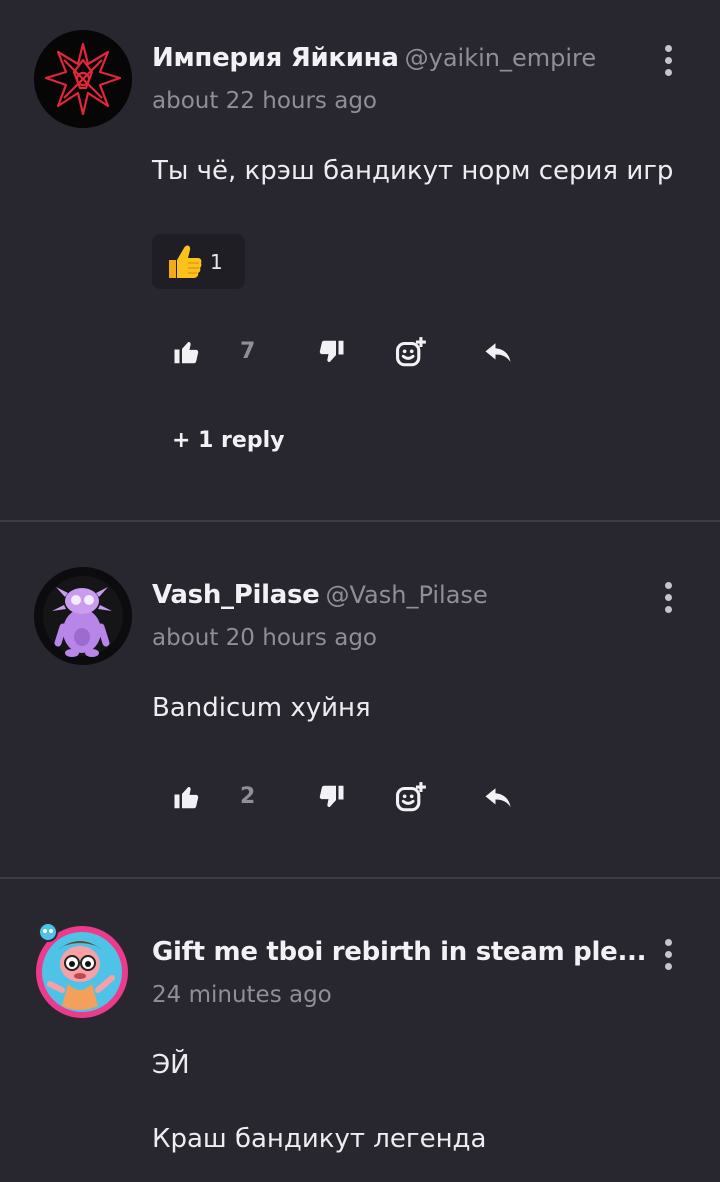  I want to click on action-bar: 7, so click(352, 352).